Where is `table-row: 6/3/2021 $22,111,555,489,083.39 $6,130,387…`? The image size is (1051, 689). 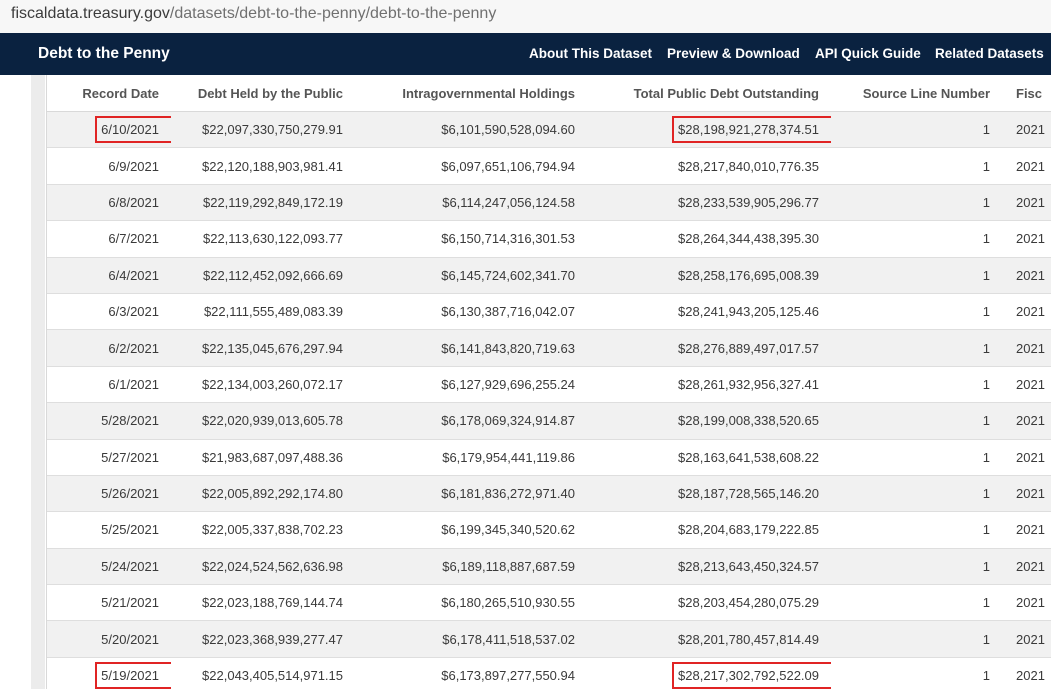 table-row: 6/3/2021 $22,111,555,489,083.39 $6,130,387… is located at coordinates (549, 312).